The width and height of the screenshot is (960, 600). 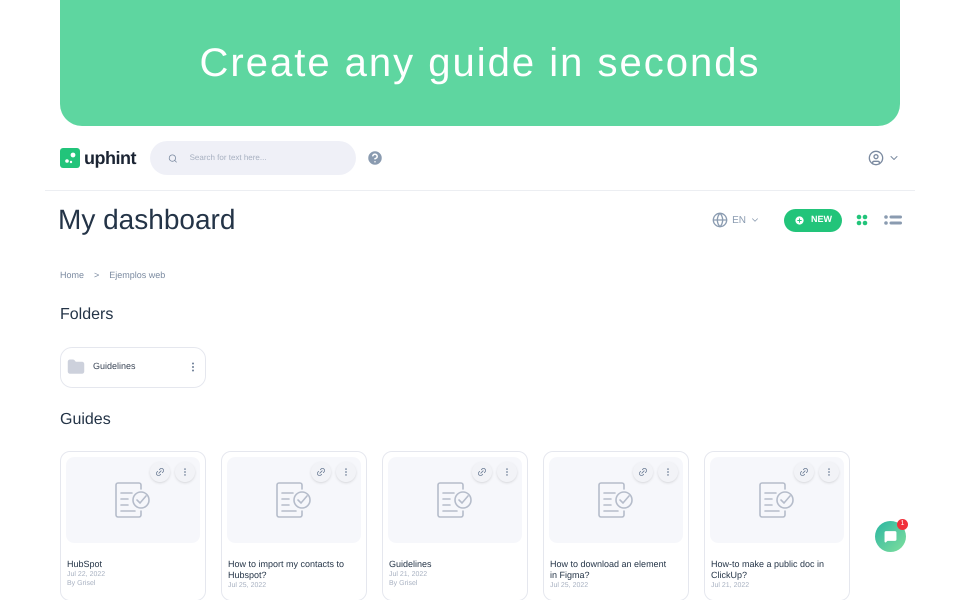 What do you see at coordinates (85, 420) in the screenshot?
I see `guides-heading: Guides` at bounding box center [85, 420].